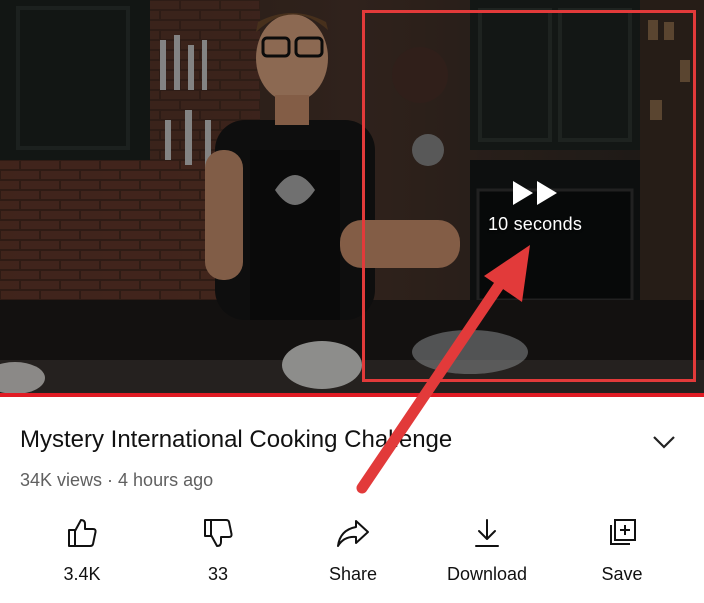  What do you see at coordinates (487, 533) in the screenshot?
I see `download-icon` at bounding box center [487, 533].